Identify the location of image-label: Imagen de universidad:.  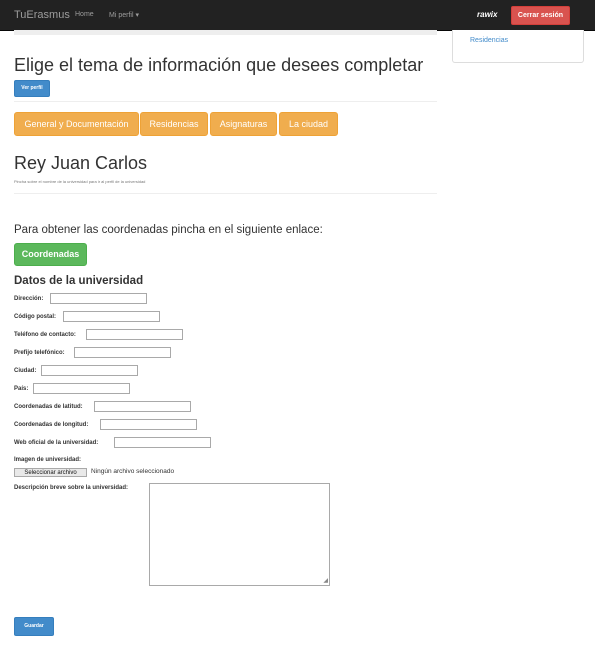
(48, 460).